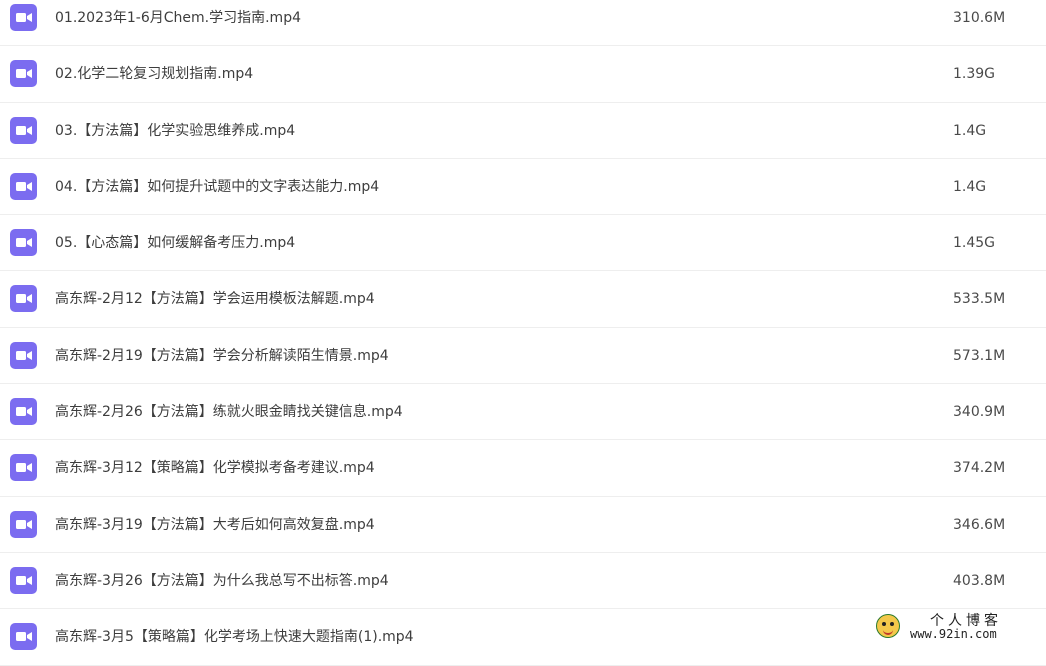  I want to click on file-name: 高东辉-3月12【策略篇】化学模拟考备考建议.mp4, so click(215, 468).